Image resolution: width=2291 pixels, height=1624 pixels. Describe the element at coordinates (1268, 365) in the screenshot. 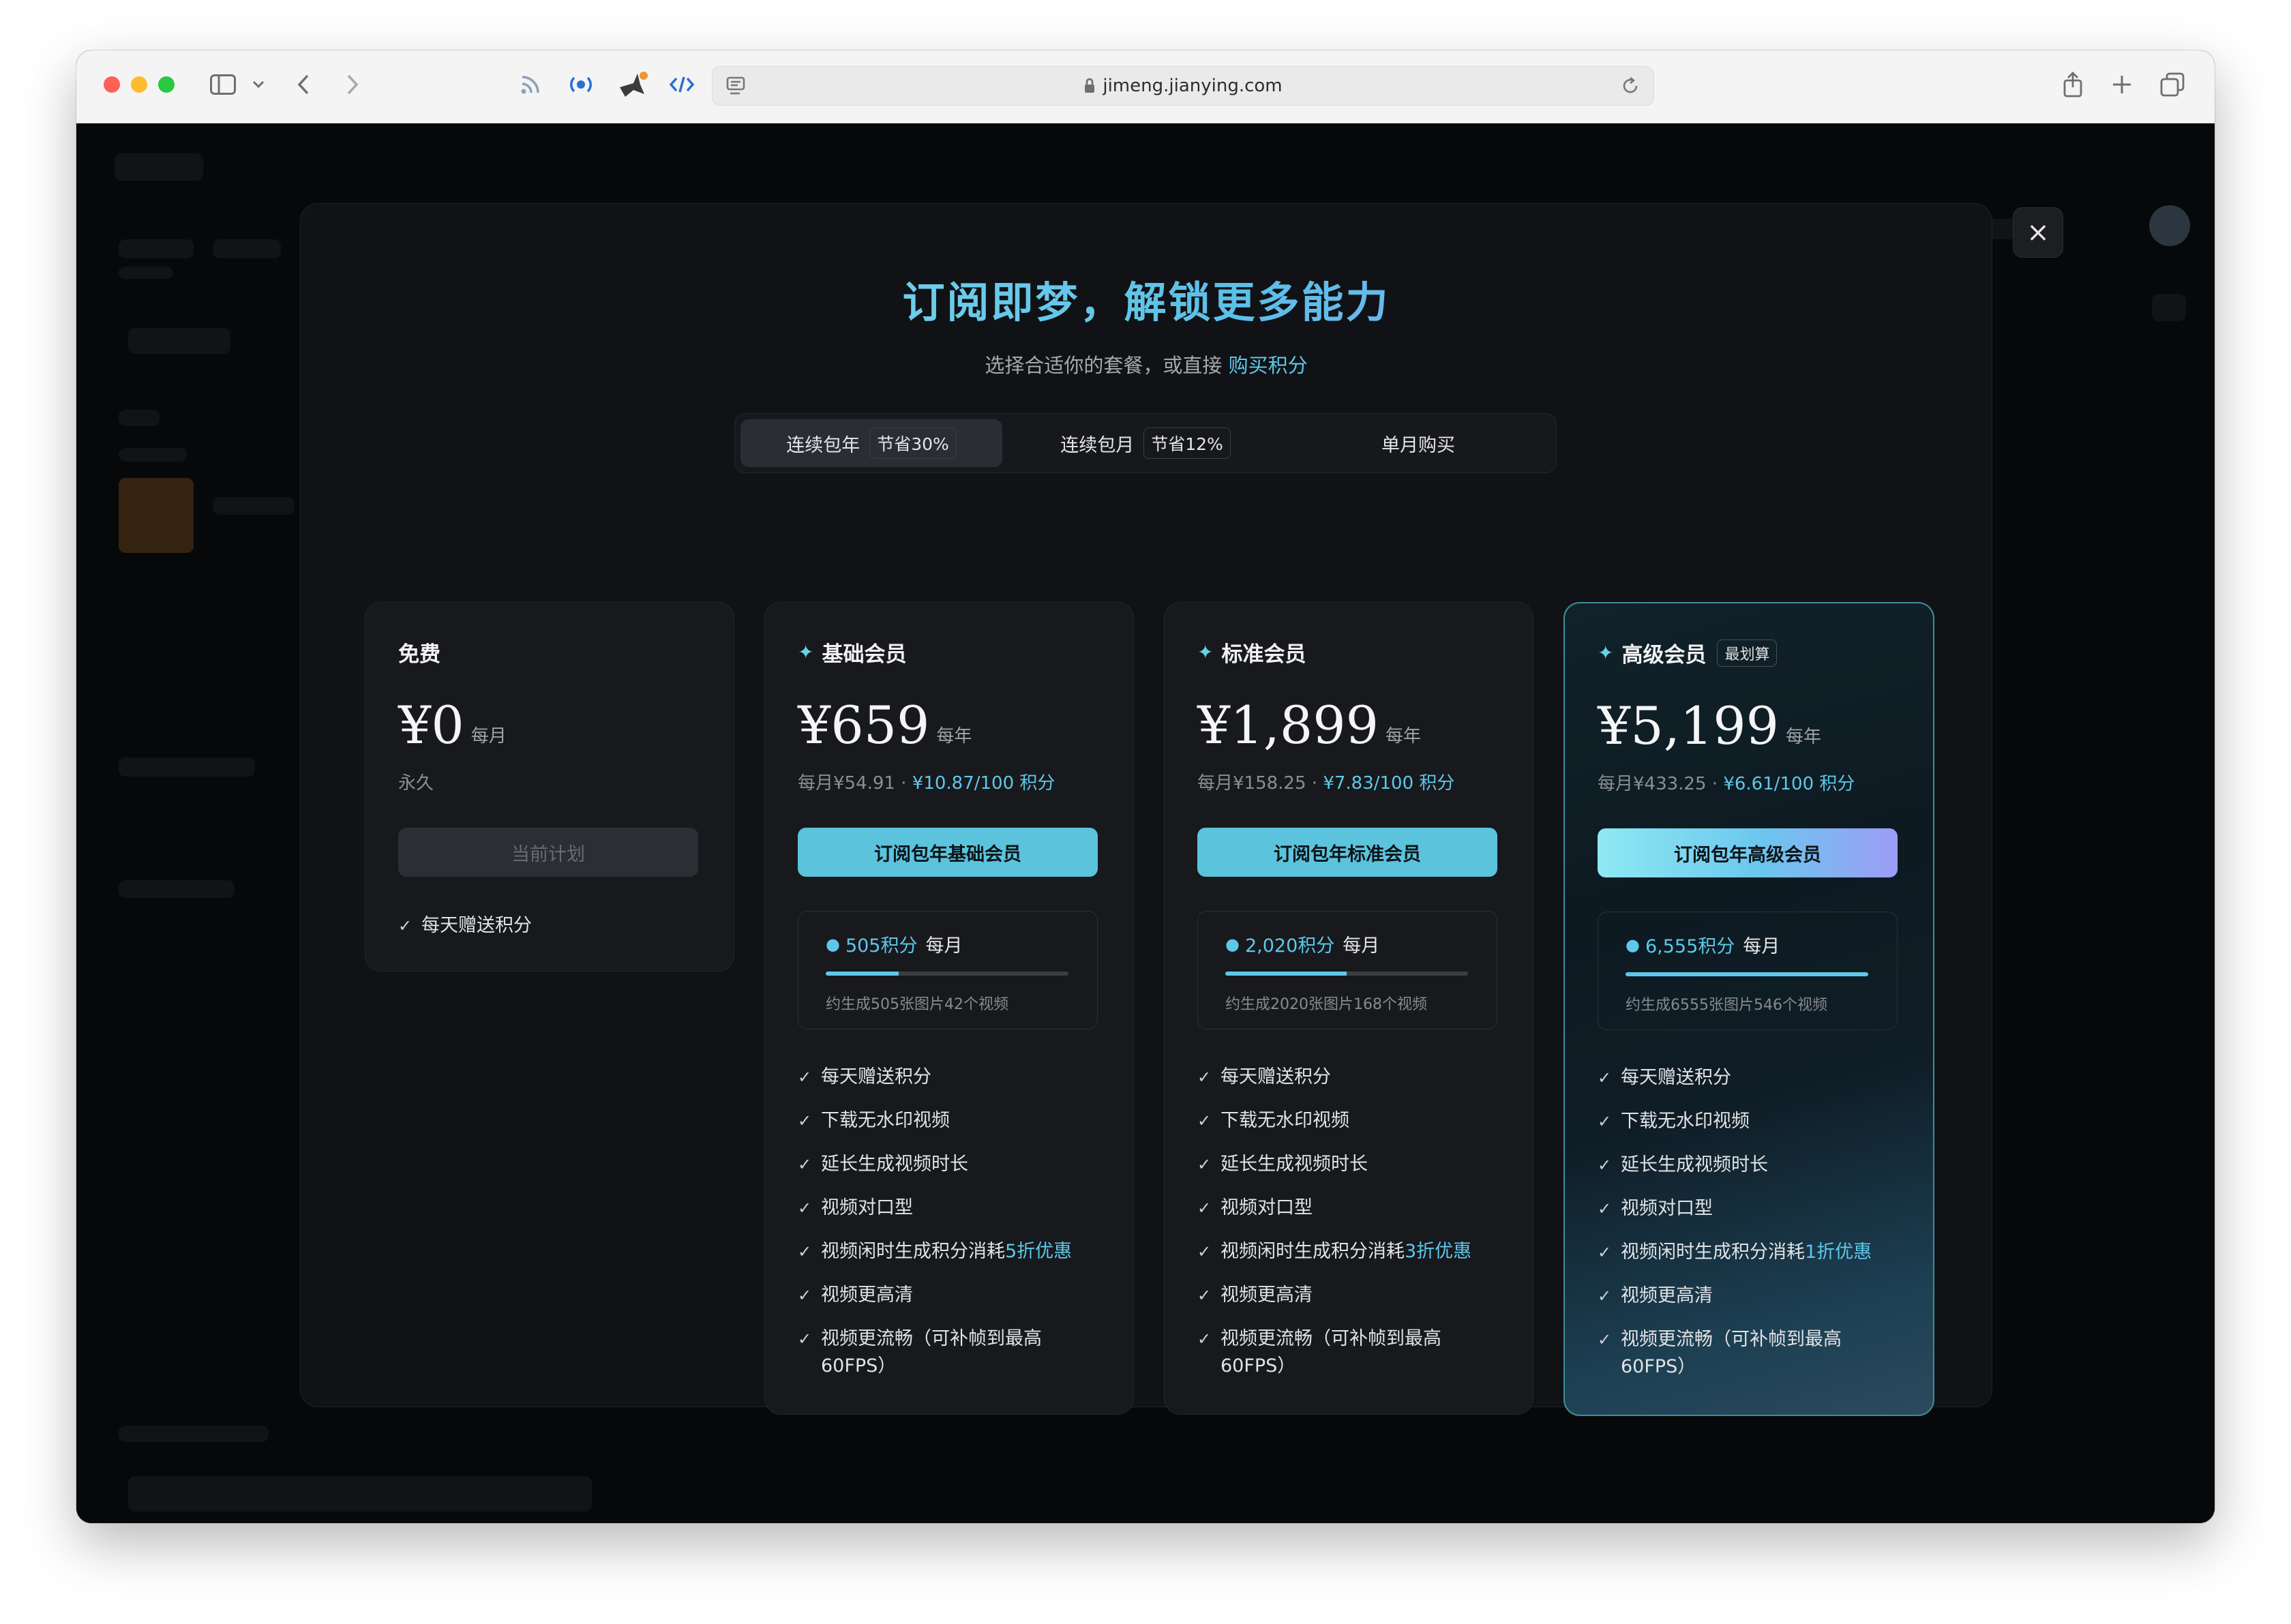

I see `buy-credits-link: 购买积分` at that location.